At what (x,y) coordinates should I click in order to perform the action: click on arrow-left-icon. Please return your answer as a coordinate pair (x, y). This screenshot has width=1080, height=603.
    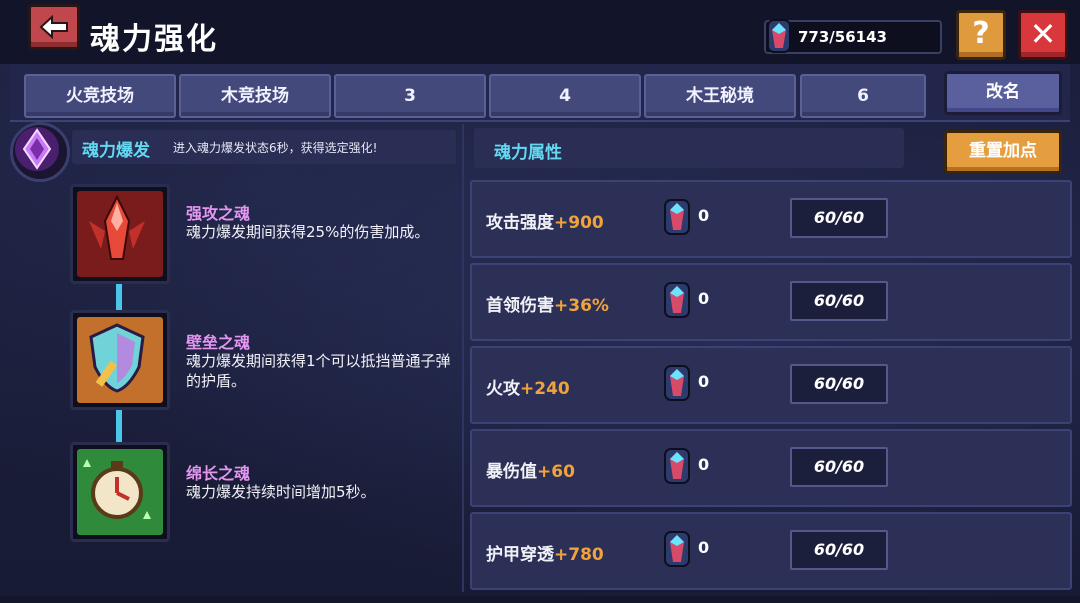
    Looking at the image, I should click on (53, 27).